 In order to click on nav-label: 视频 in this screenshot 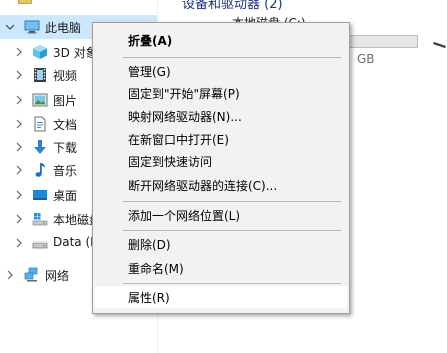, I will do `click(65, 76)`.